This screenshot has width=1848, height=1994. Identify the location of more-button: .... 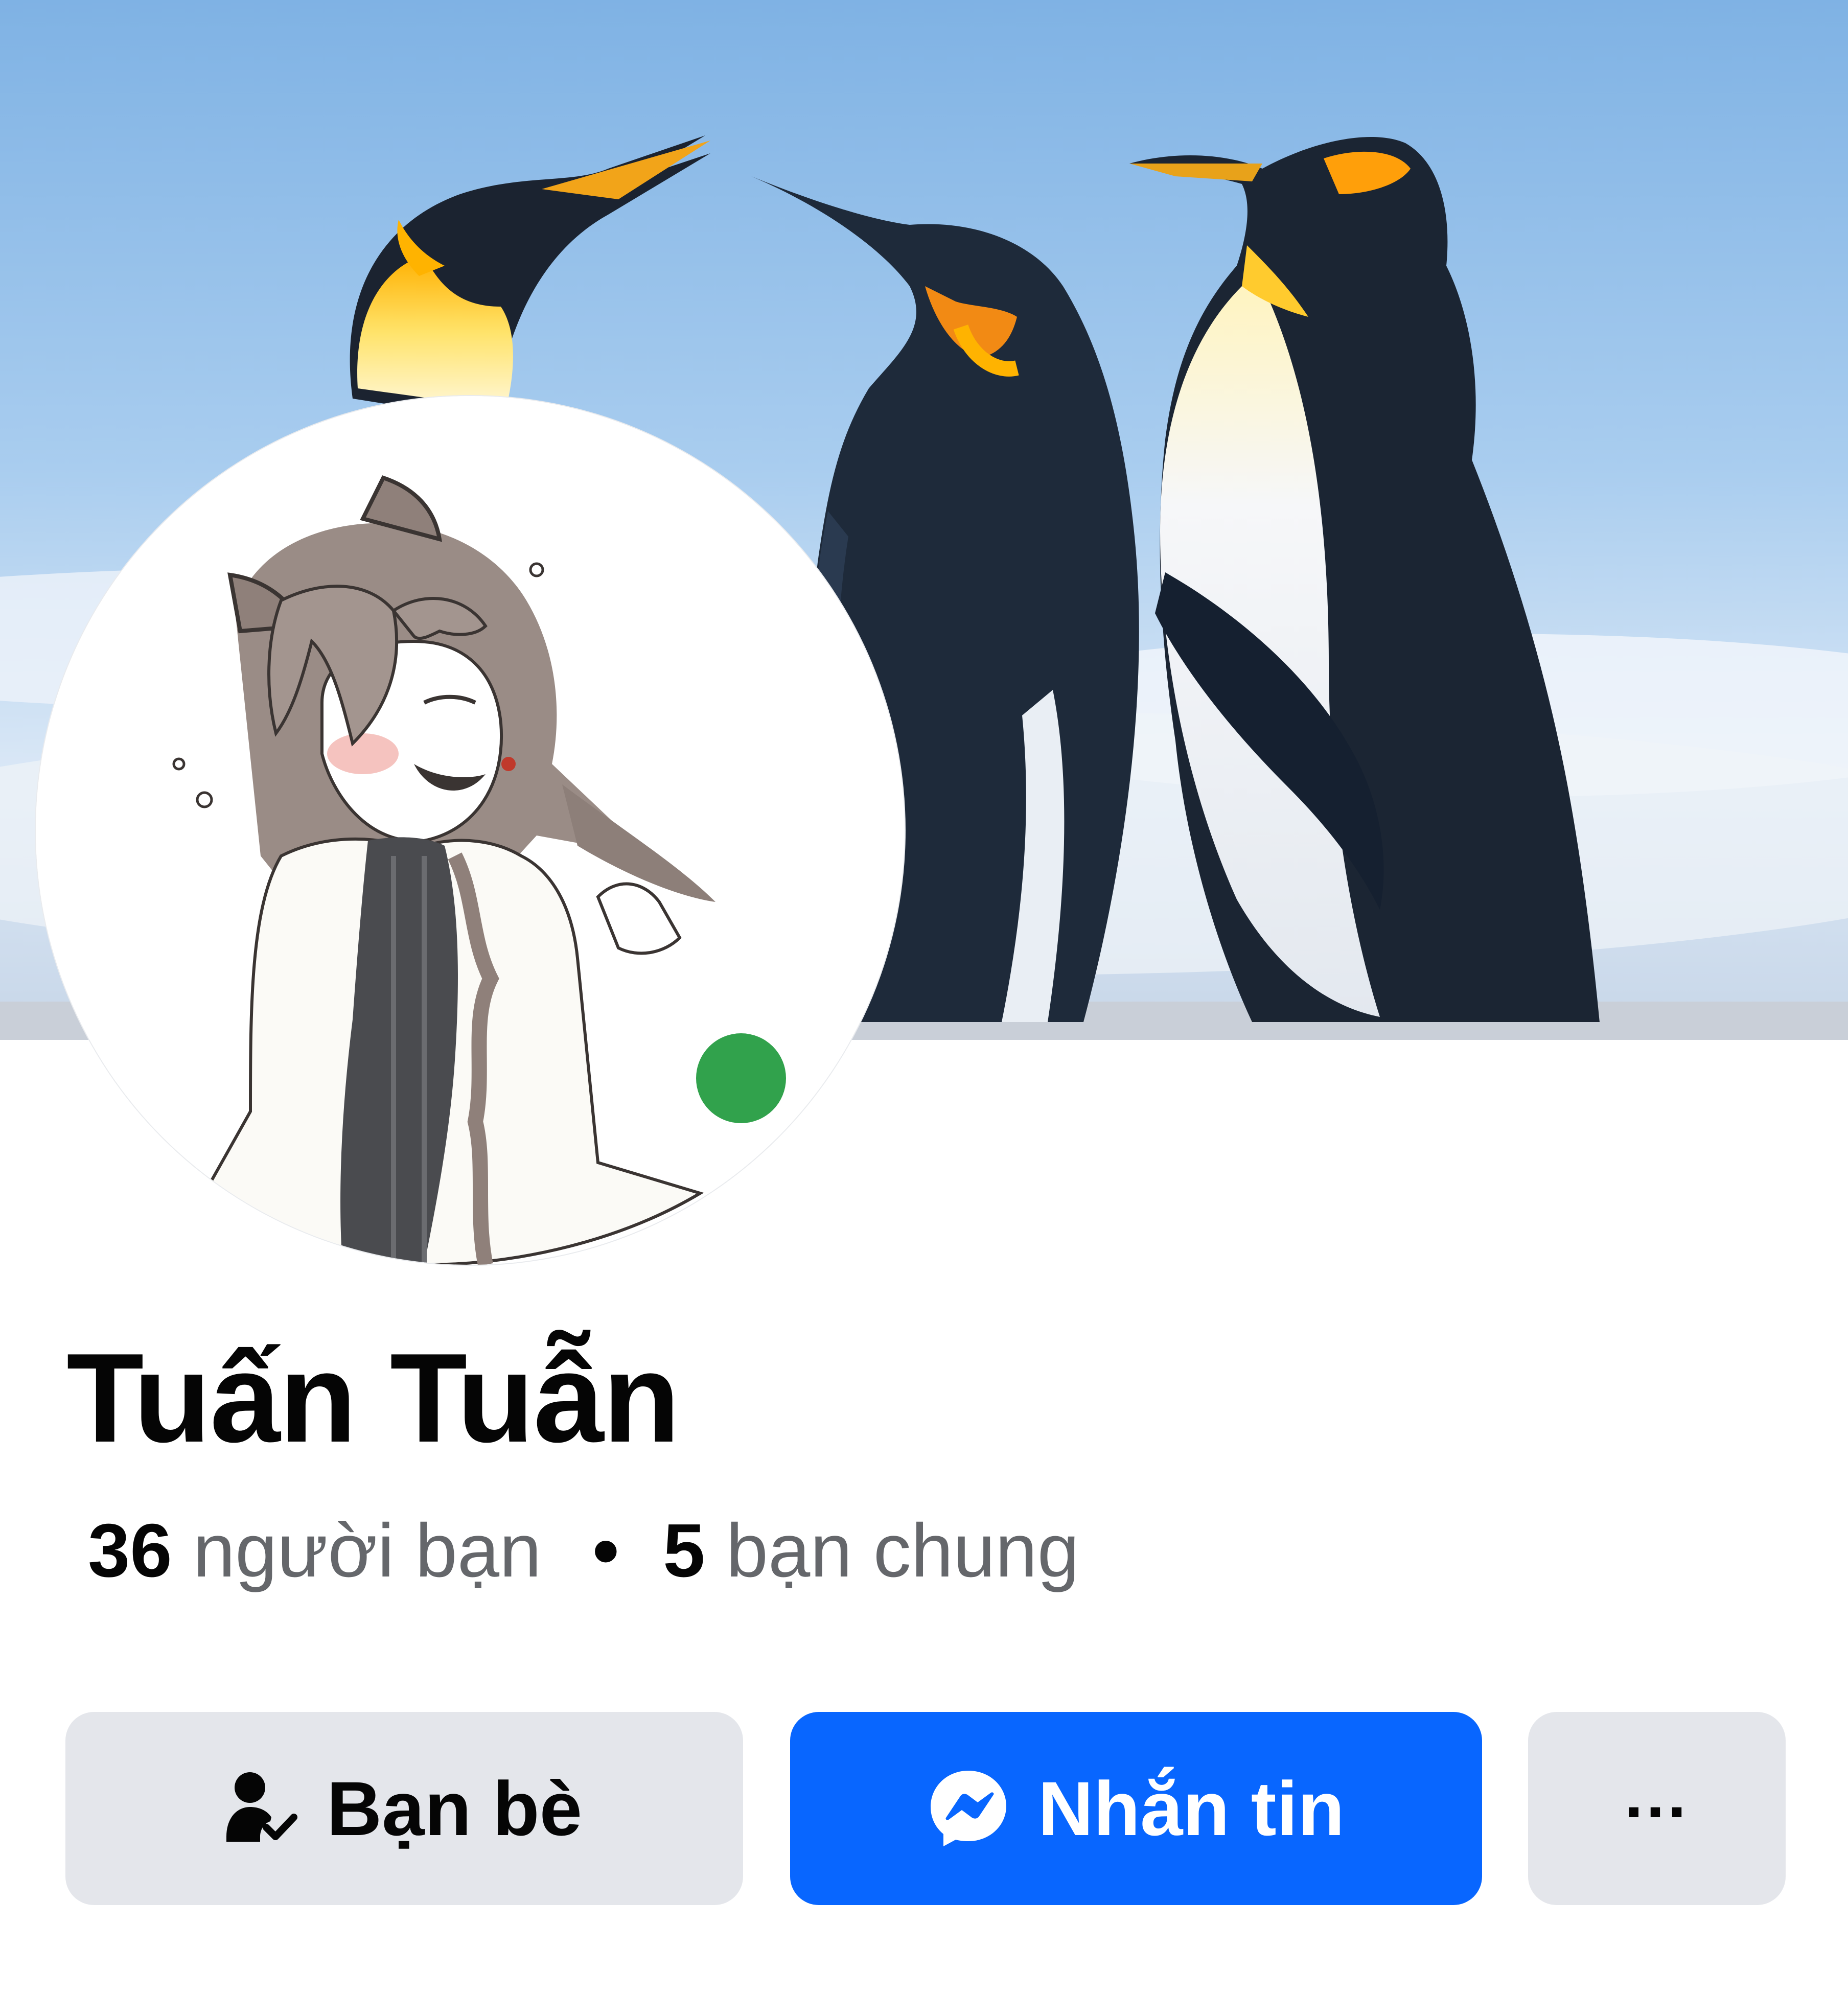
(1657, 1808).